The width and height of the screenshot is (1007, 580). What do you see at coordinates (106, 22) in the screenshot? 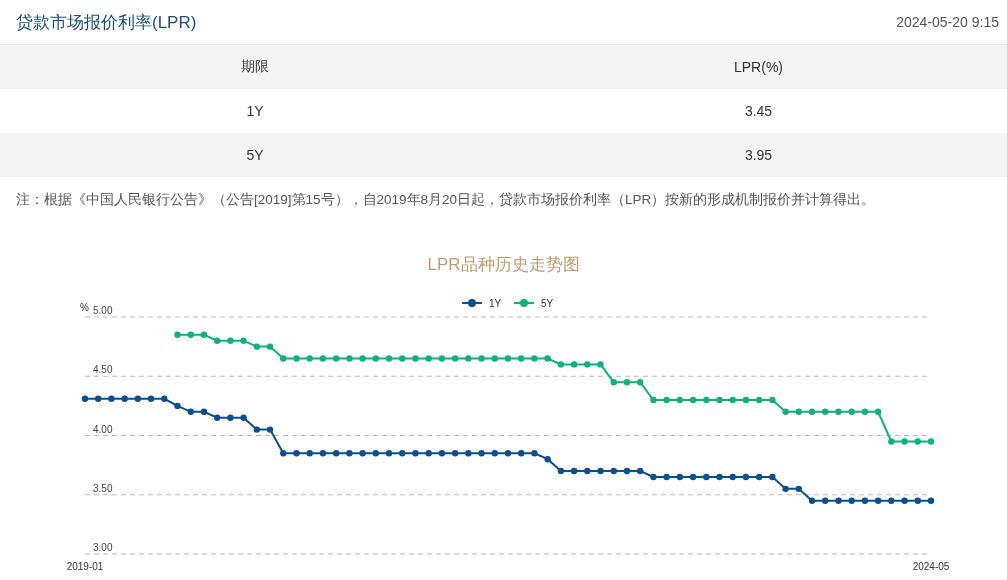
I see `page-title: 贷款市场报价利率(LPR)` at bounding box center [106, 22].